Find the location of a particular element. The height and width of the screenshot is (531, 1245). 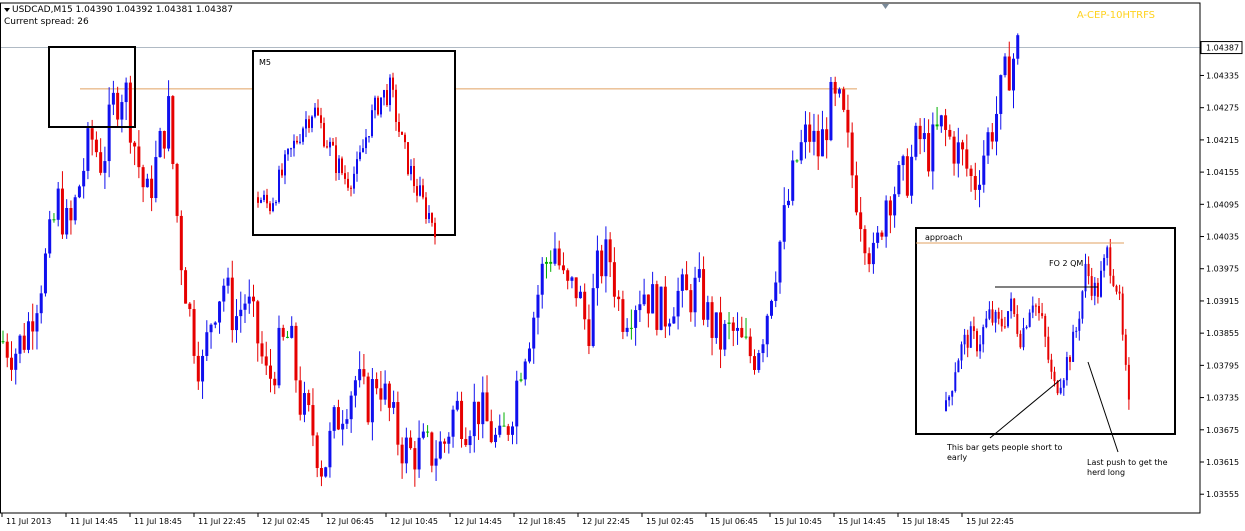

m5-inset-box is located at coordinates (354, 143).